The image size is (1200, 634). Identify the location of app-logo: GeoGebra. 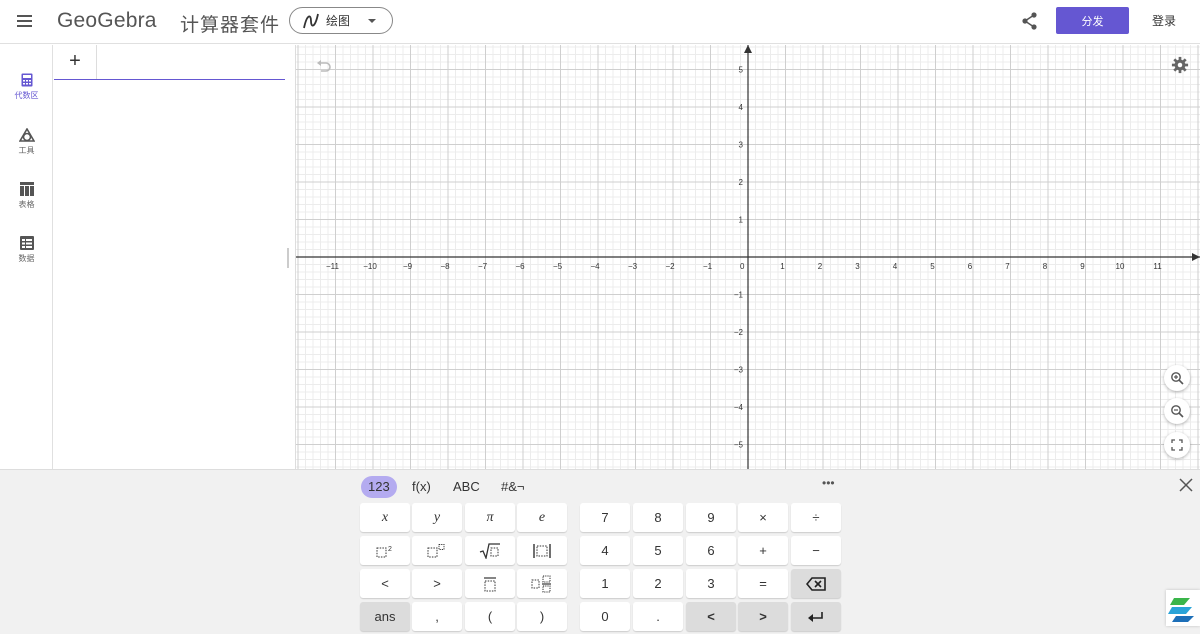
(107, 20).